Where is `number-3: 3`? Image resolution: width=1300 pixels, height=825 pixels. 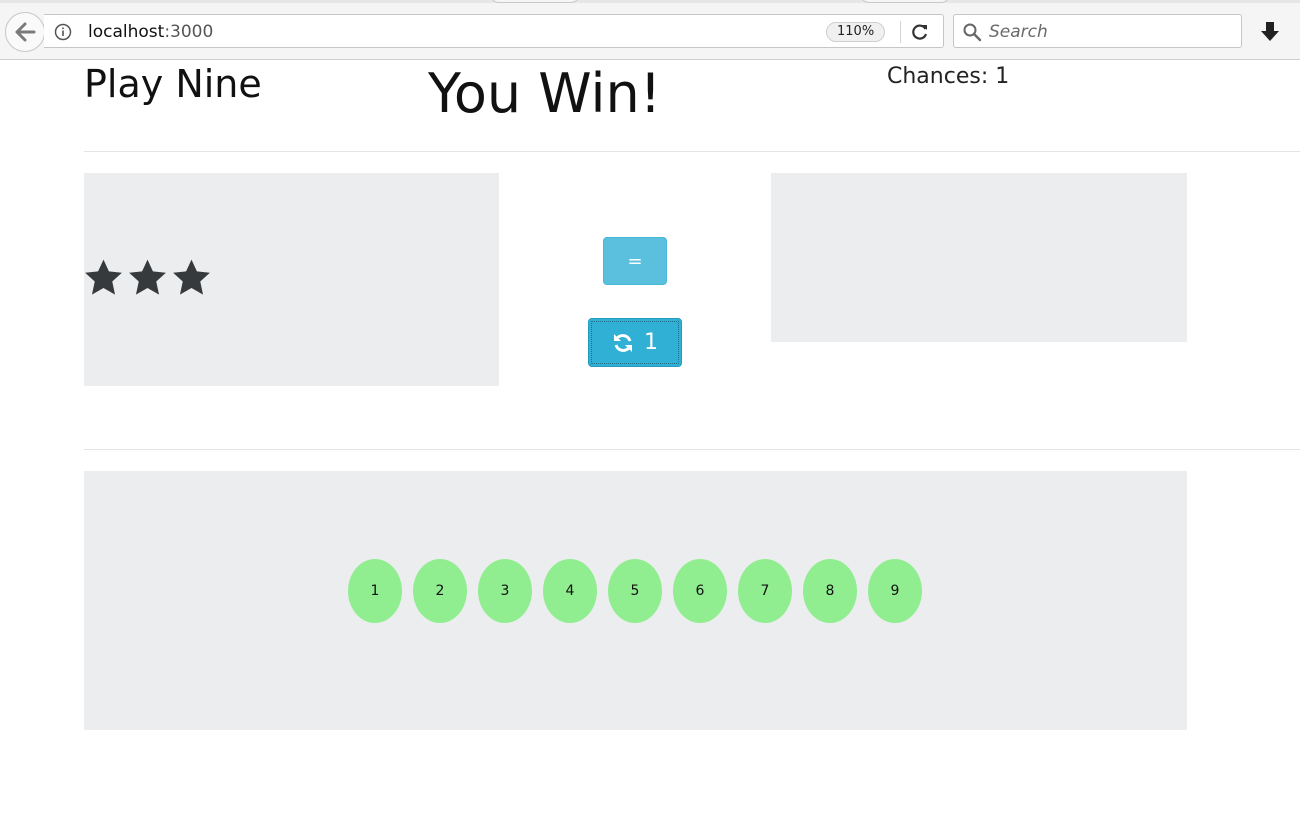
number-3: 3 is located at coordinates (505, 591).